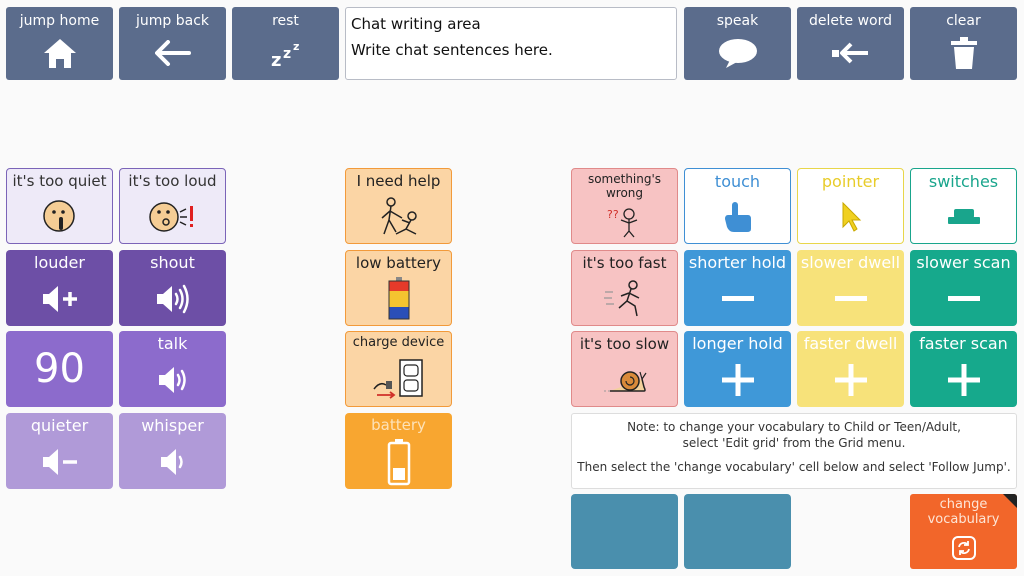 The width and height of the screenshot is (1024, 576). Describe the element at coordinates (416, 24) in the screenshot. I see `chat-area-title: Chat writing area` at that location.